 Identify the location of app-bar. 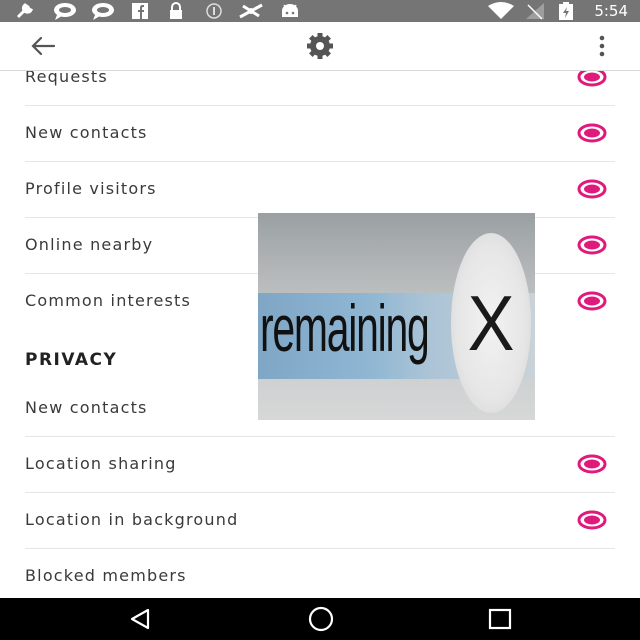
(320, 46).